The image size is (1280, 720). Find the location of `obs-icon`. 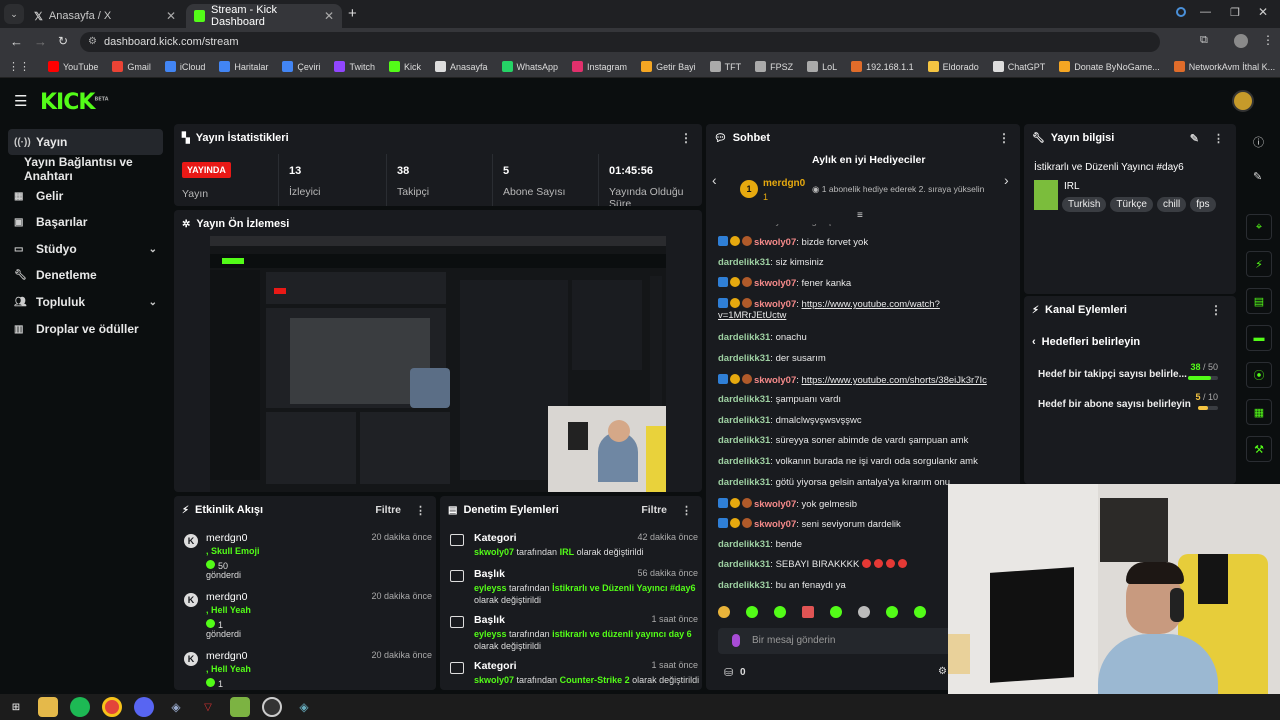

obs-icon is located at coordinates (272, 707).